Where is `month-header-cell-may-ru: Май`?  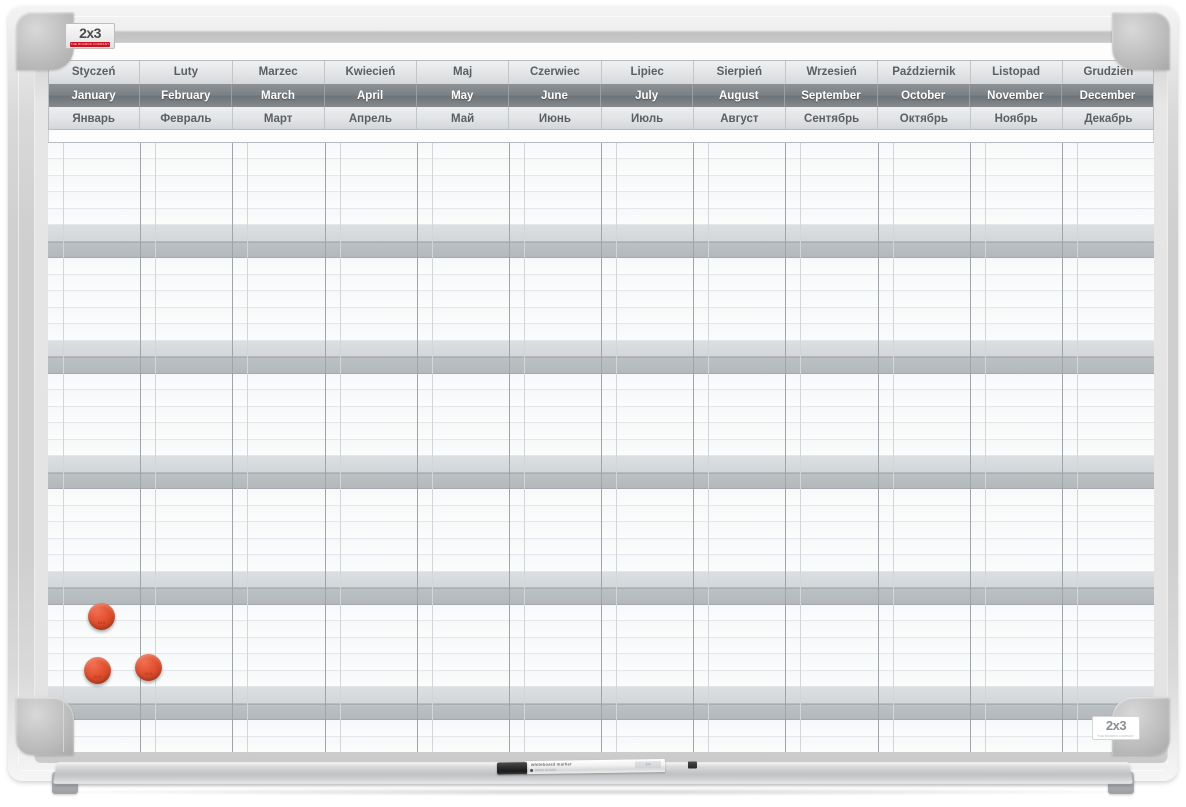 month-header-cell-may-ru: Май is located at coordinates (463, 118).